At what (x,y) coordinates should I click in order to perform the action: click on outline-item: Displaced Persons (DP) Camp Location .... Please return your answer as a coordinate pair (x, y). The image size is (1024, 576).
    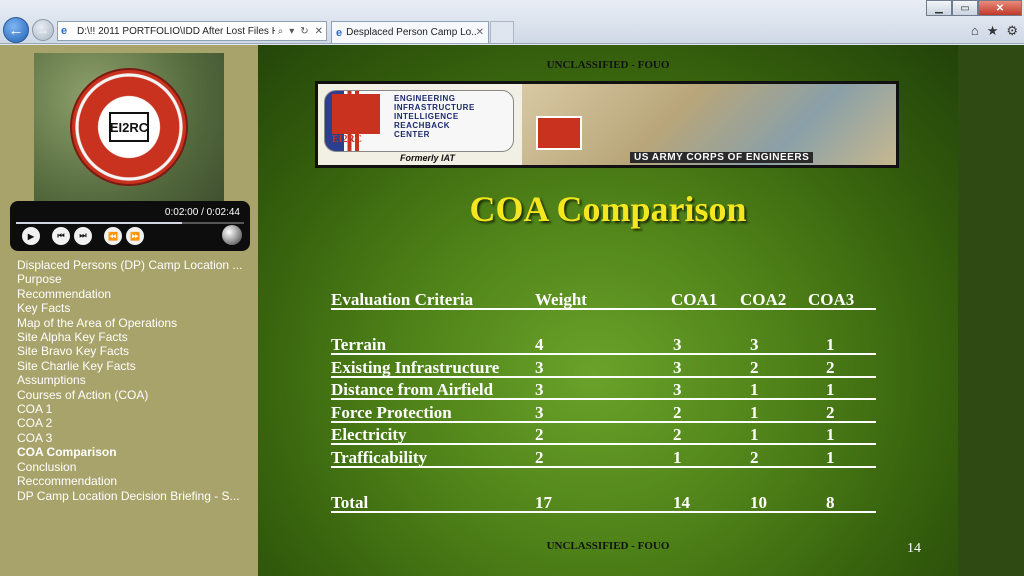
    Looking at the image, I should click on (136, 265).